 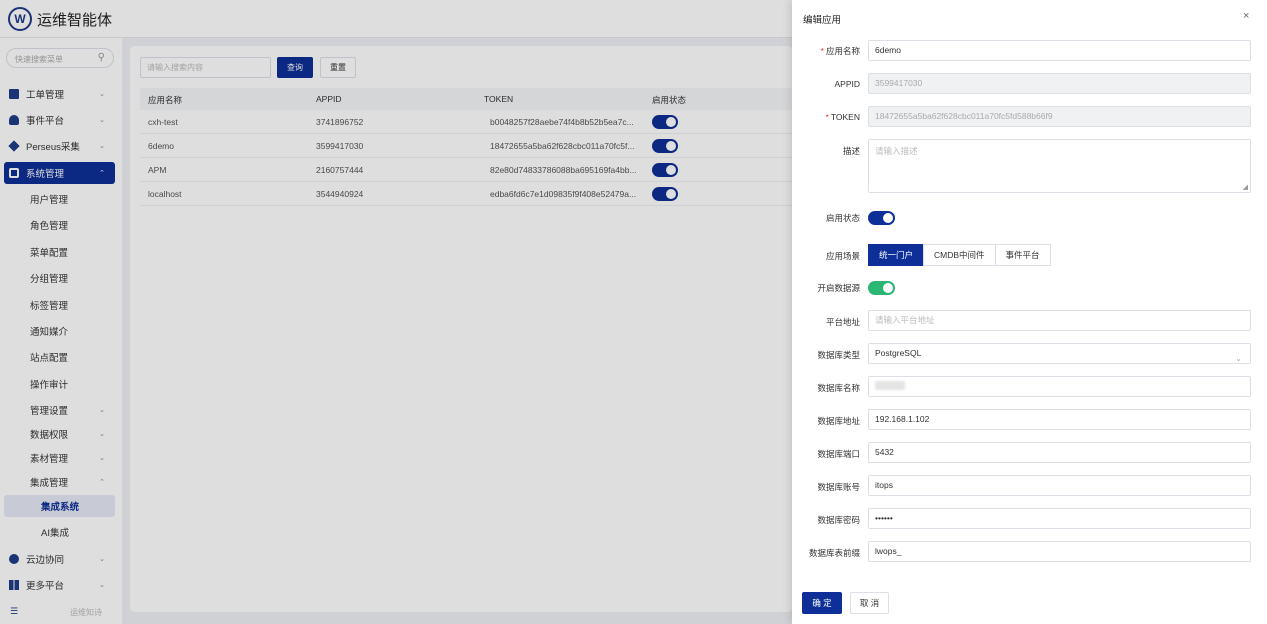 What do you see at coordinates (1245, 187) in the screenshot?
I see `resize-handle-icon: ◢` at bounding box center [1245, 187].